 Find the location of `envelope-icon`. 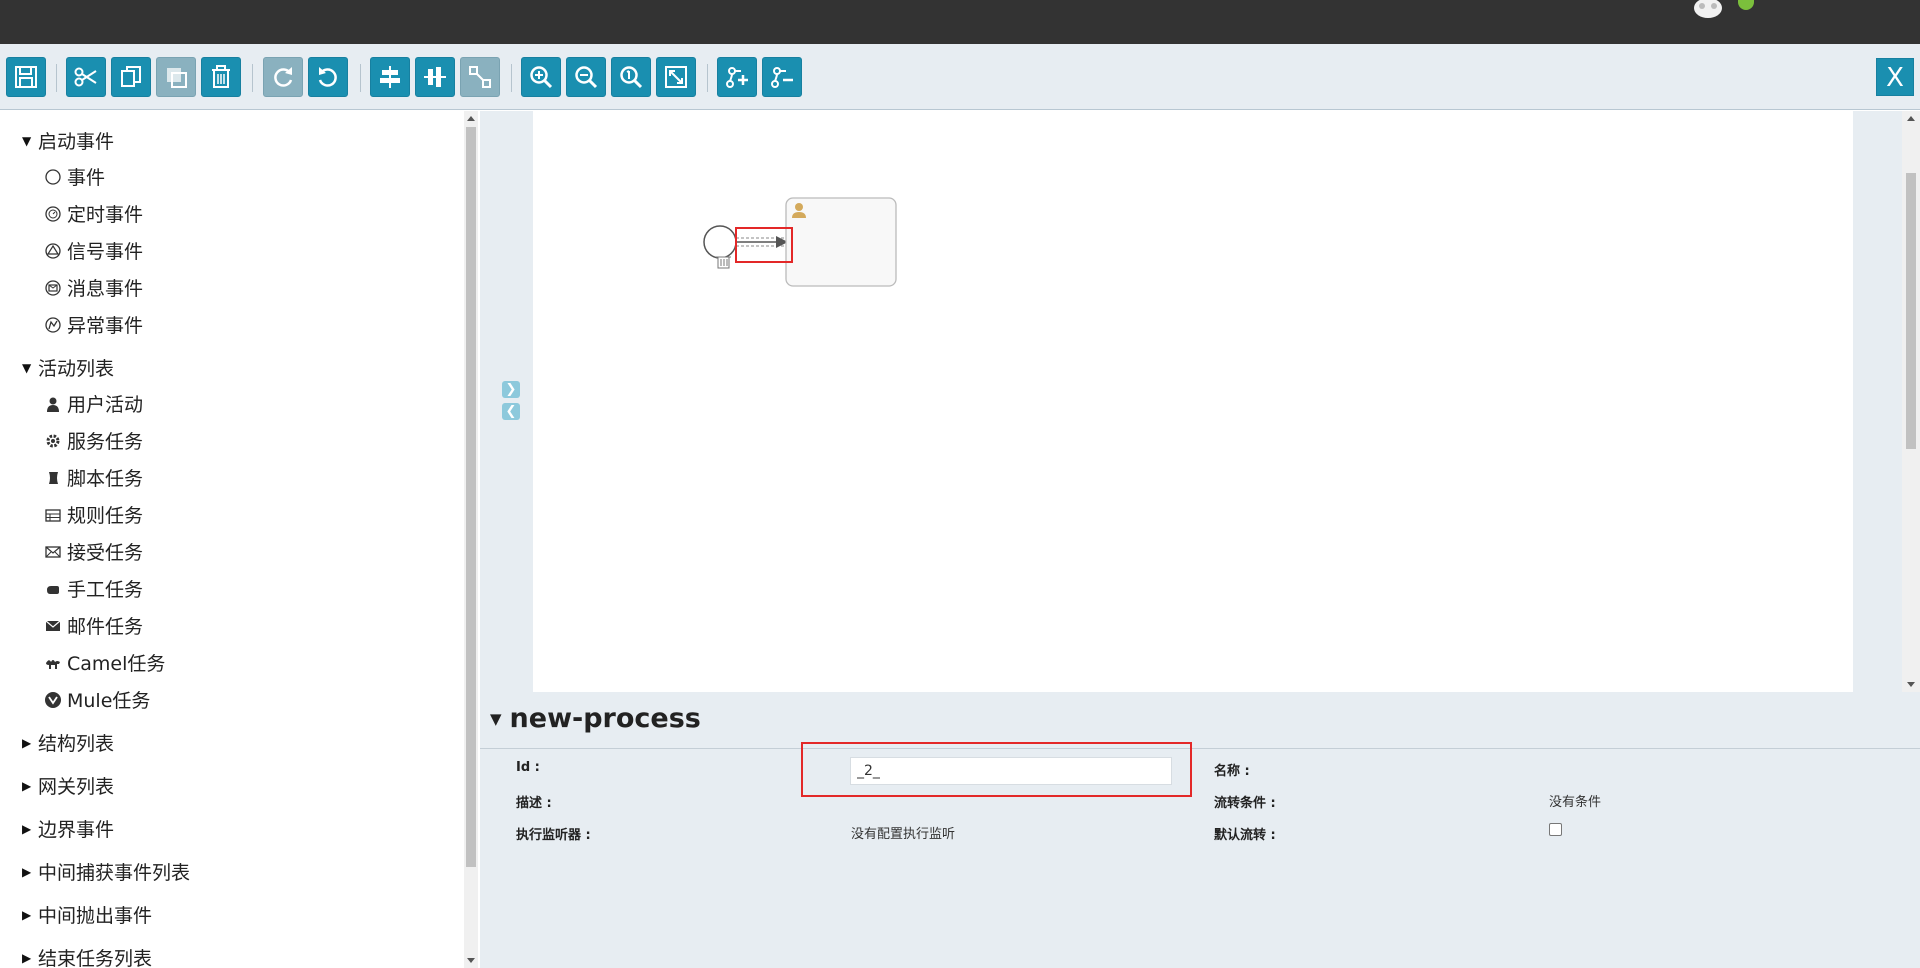

envelope-icon is located at coordinates (53, 626).